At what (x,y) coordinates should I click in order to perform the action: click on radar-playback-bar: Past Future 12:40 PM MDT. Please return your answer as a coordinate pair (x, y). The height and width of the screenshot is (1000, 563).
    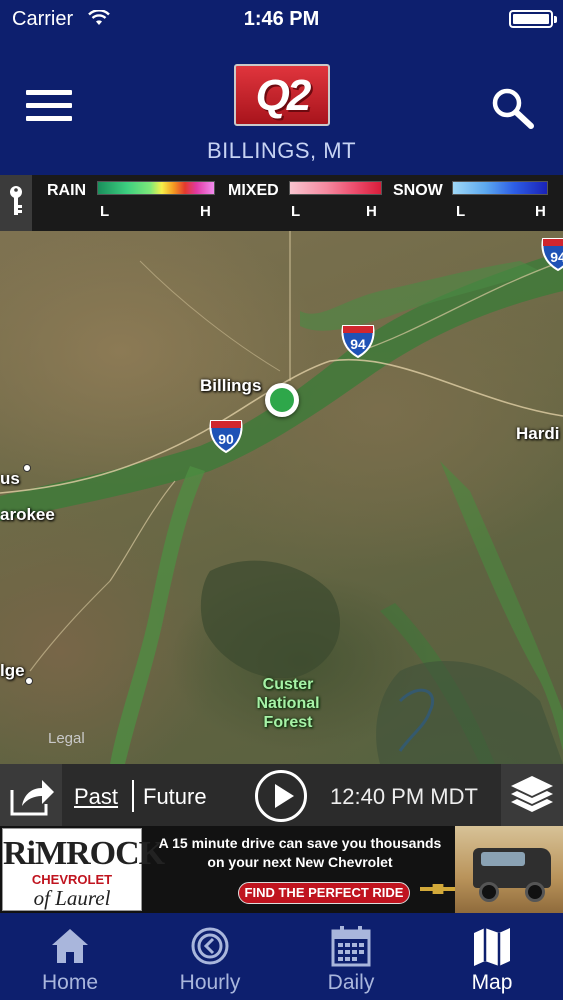
    Looking at the image, I should click on (281, 795).